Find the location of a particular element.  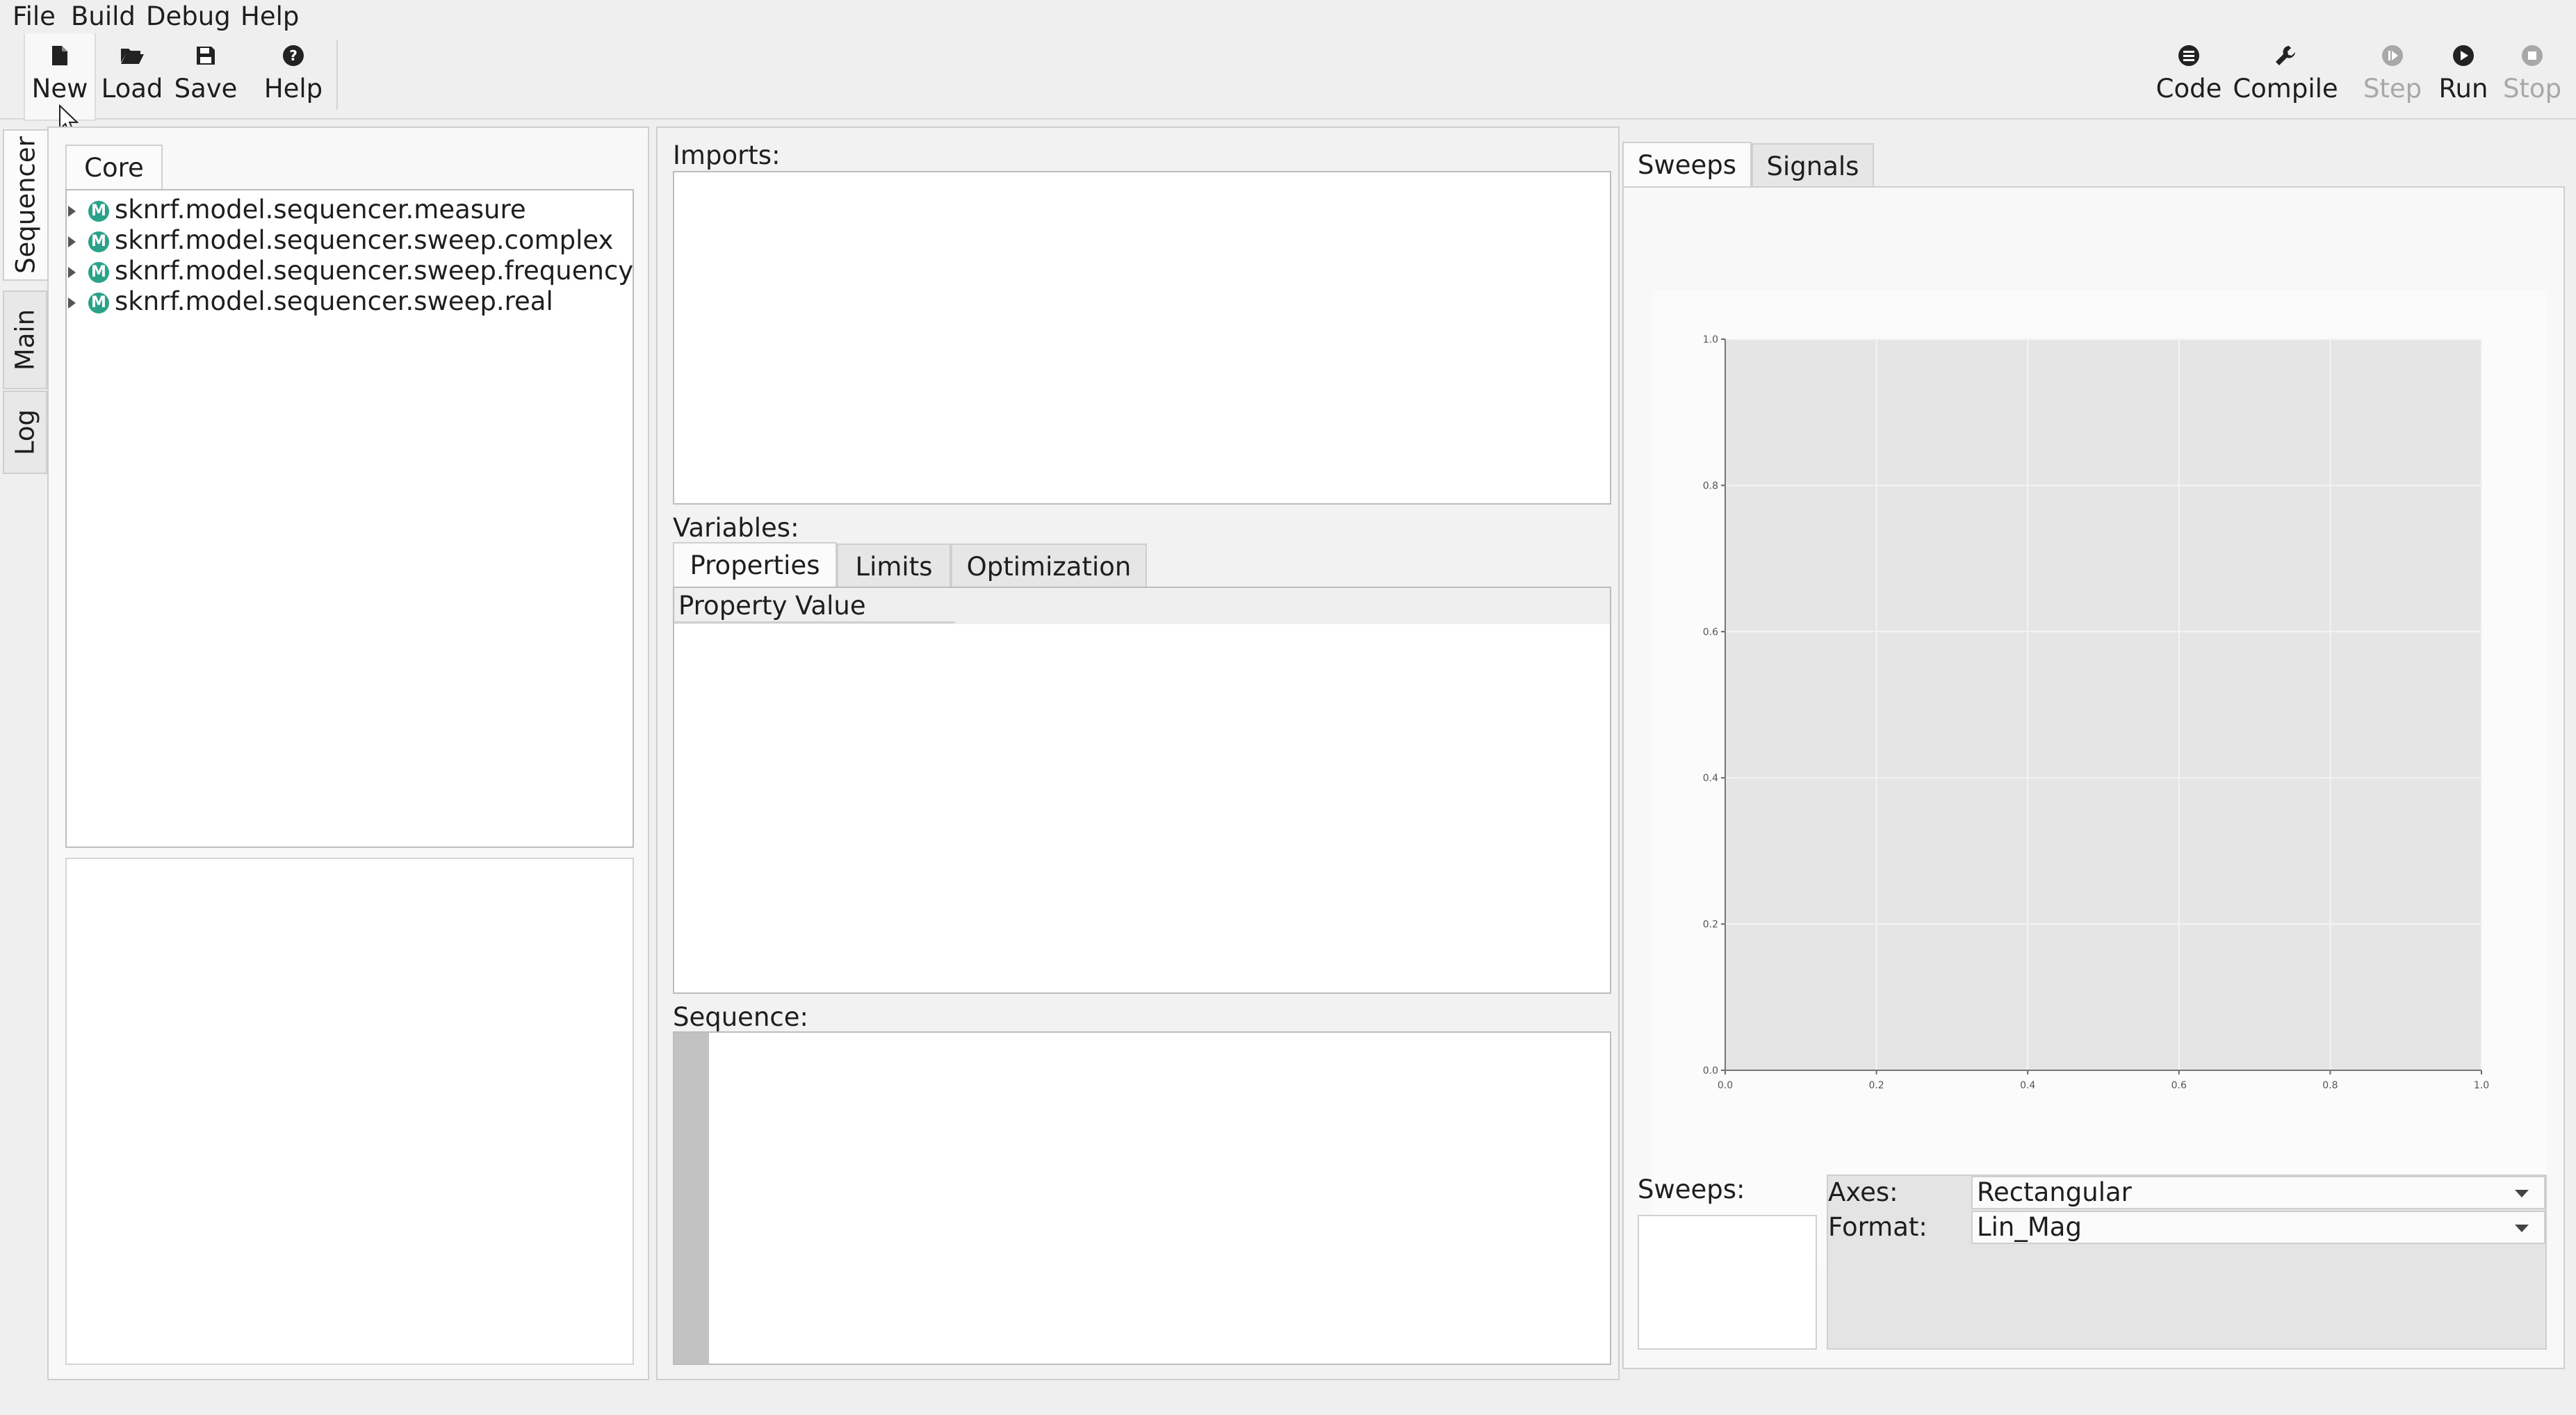

play-icon is located at coordinates (2463, 55).